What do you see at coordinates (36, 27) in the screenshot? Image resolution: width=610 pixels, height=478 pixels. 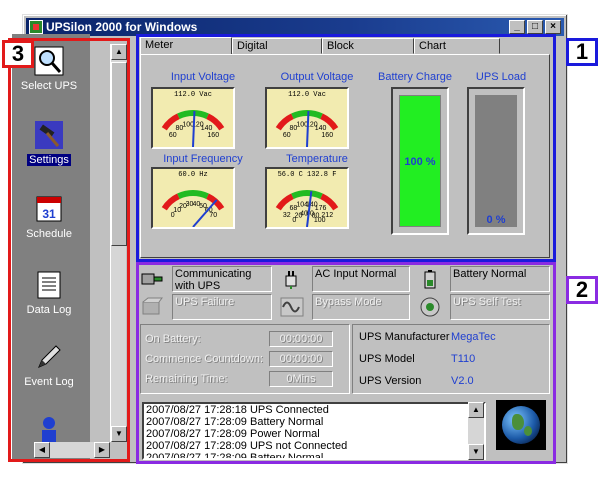 I see `app-icon` at bounding box center [36, 27].